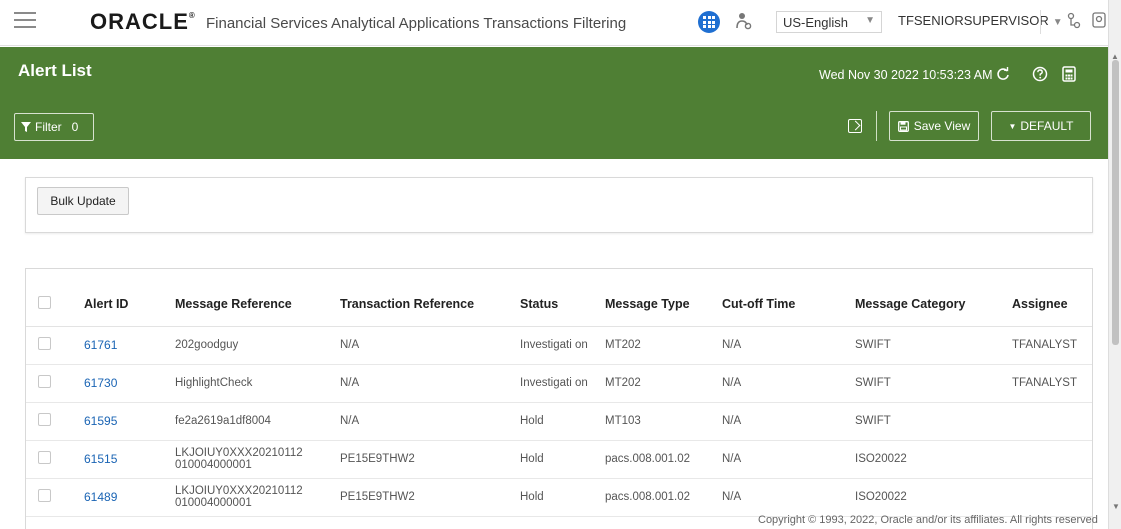 The image size is (1121, 529). Describe the element at coordinates (257, 298) in the screenshot. I see `column-header: Message Reference` at that location.